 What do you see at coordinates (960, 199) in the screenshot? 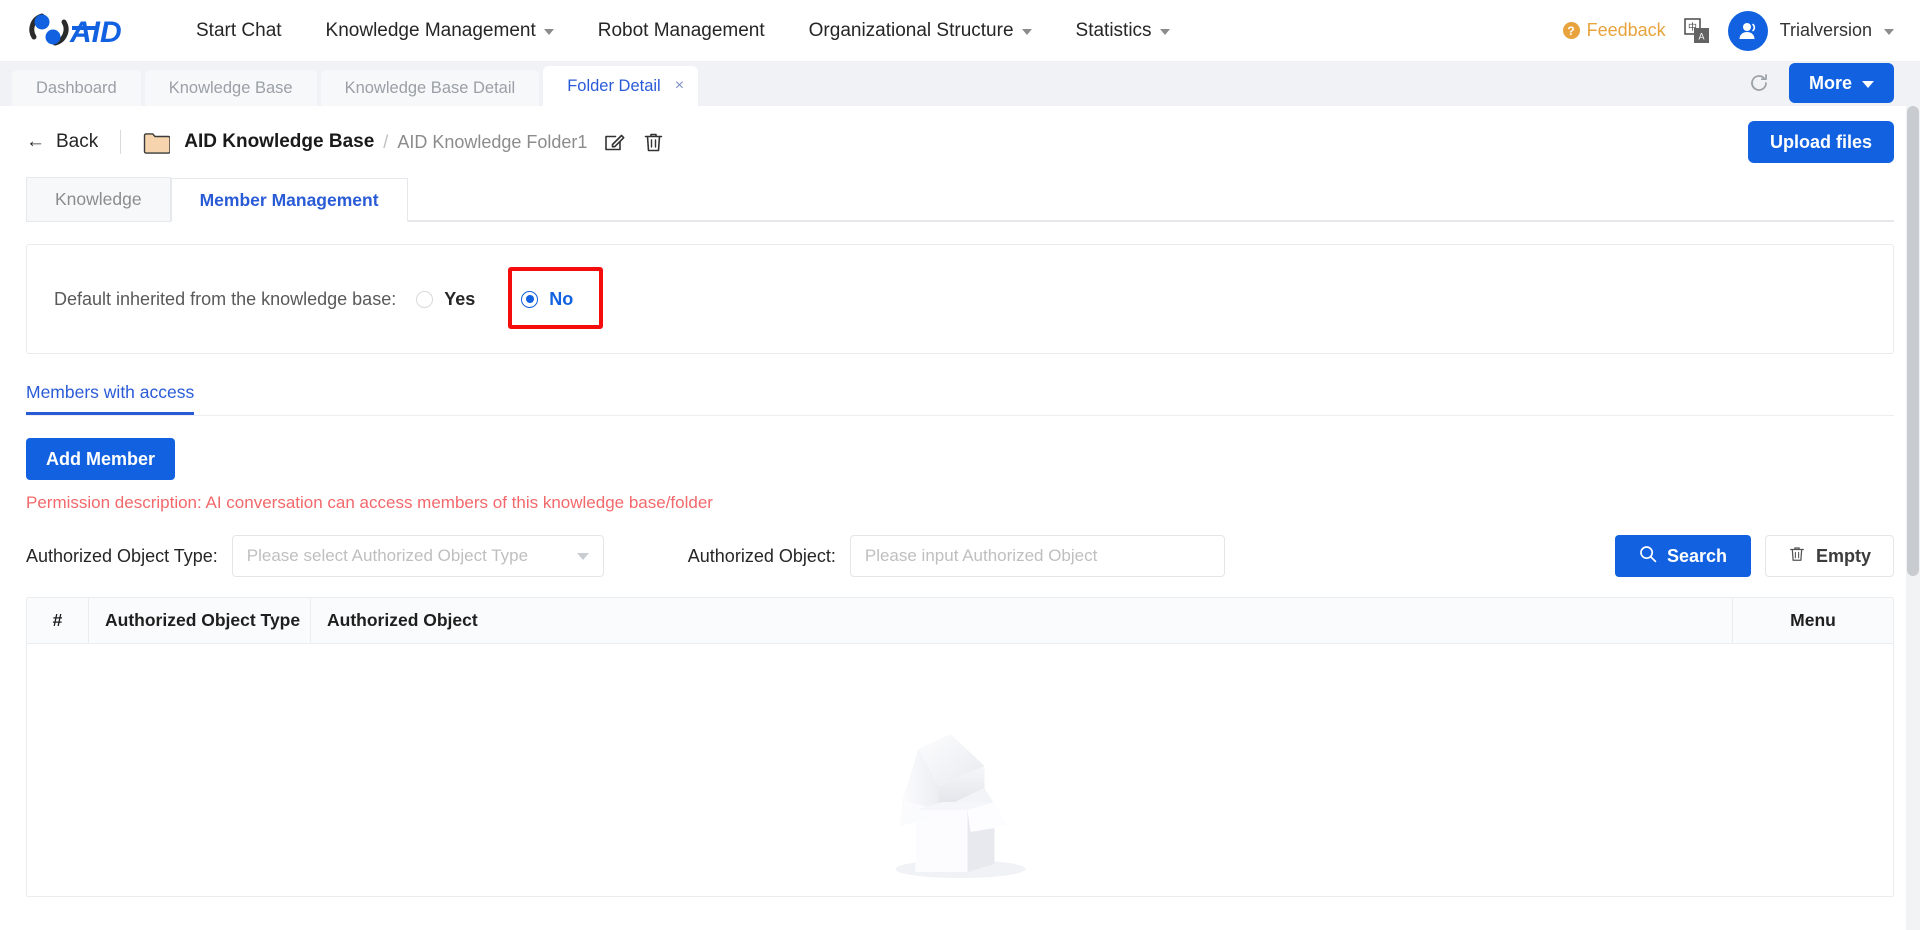
I see `section-tabs: Knowledge Member Management` at bounding box center [960, 199].